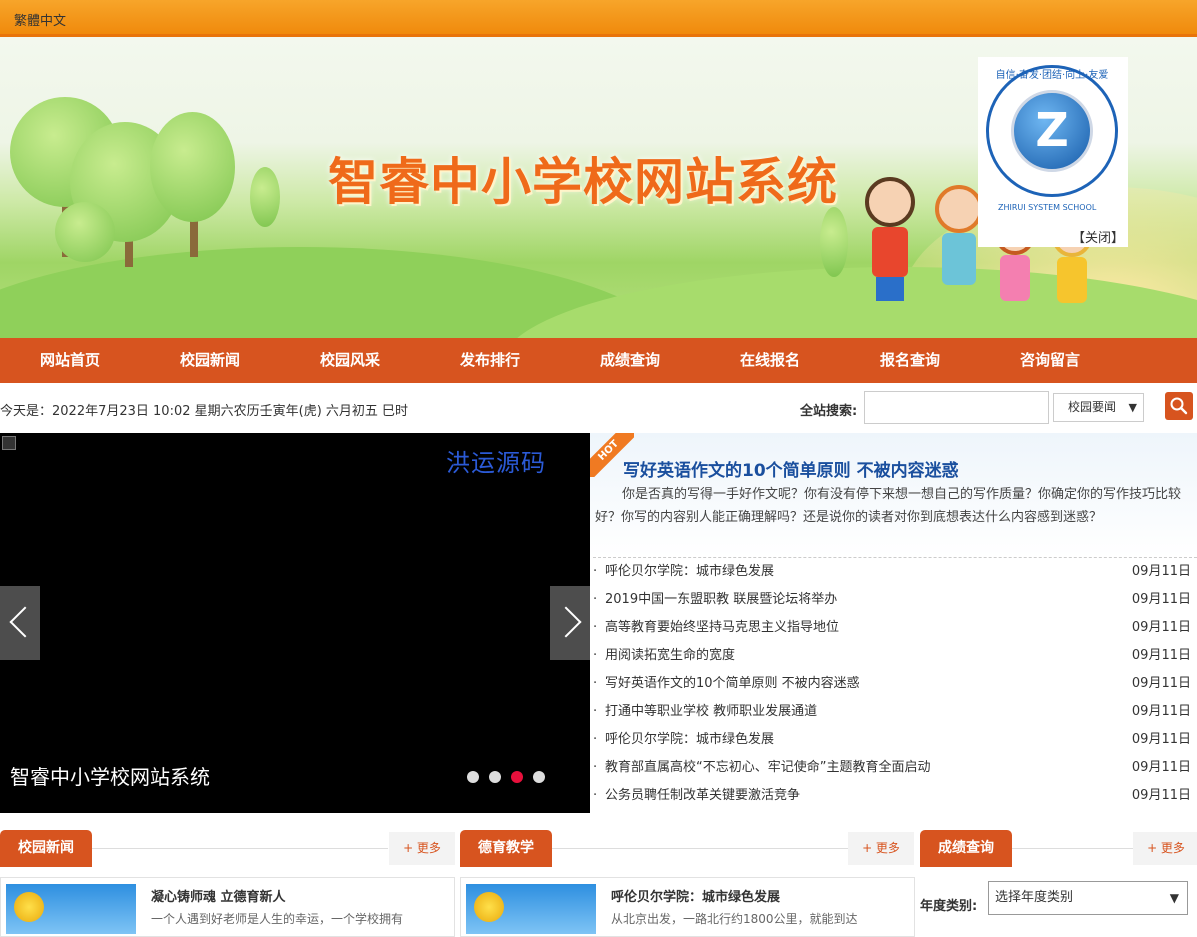  I want to click on section-tab-grade-query: 成绩查询, so click(966, 848).